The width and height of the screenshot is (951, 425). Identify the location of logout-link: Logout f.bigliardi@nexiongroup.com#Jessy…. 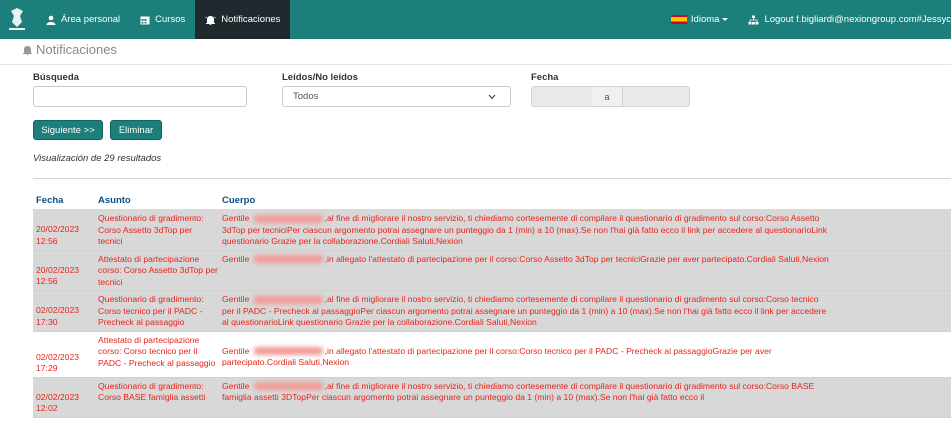
(844, 19).